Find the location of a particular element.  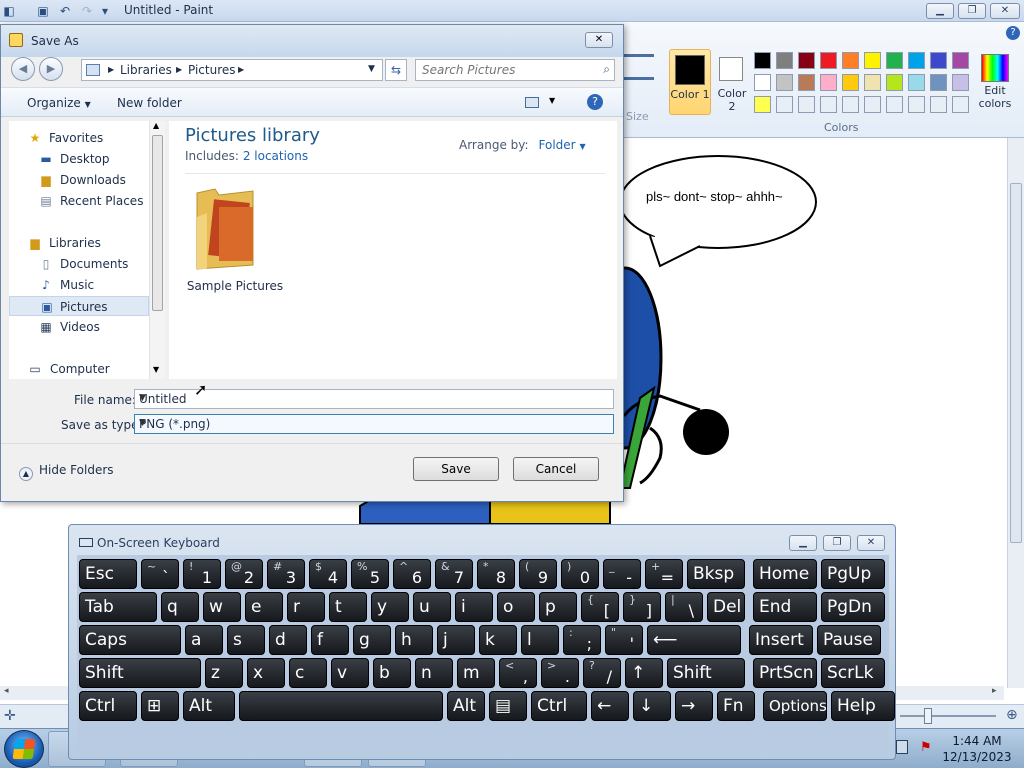

save-as-type-dropdown-icon: ▼ is located at coordinates (374, 423).